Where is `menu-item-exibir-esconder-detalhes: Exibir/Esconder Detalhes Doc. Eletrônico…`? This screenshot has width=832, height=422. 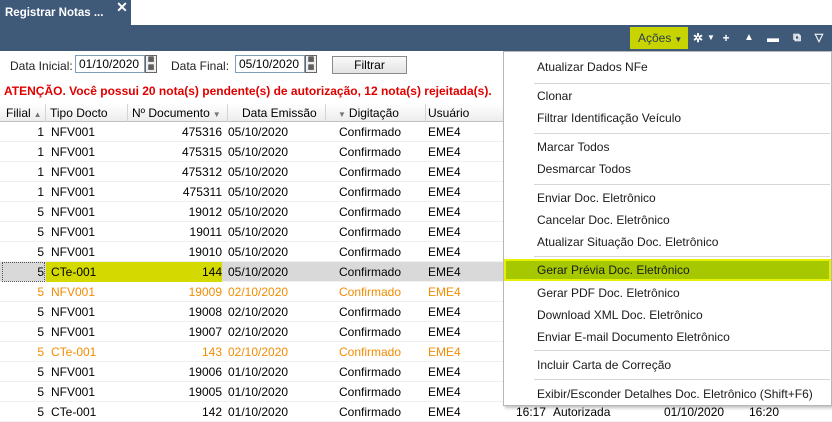 menu-item-exibir-esconder-detalhes: Exibir/Esconder Detalhes Doc. Eletrônico… is located at coordinates (667, 394).